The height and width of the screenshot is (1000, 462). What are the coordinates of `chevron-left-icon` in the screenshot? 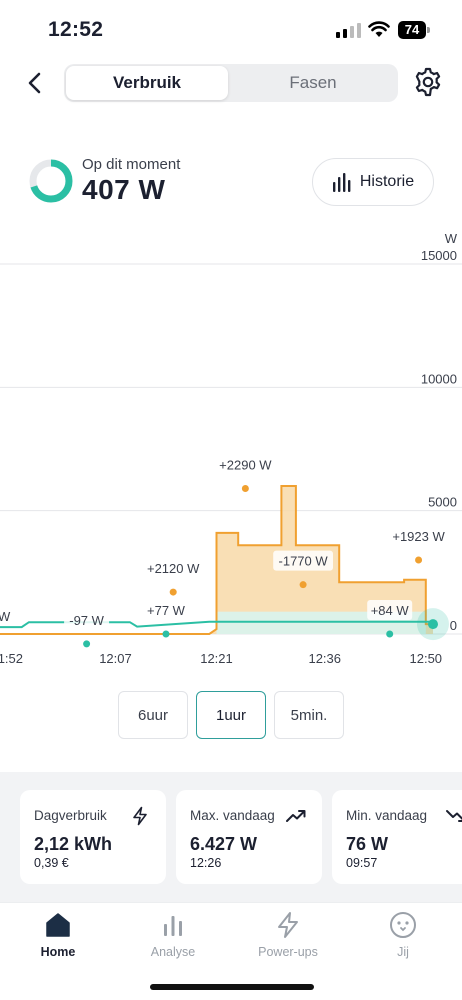 It's located at (34, 83).